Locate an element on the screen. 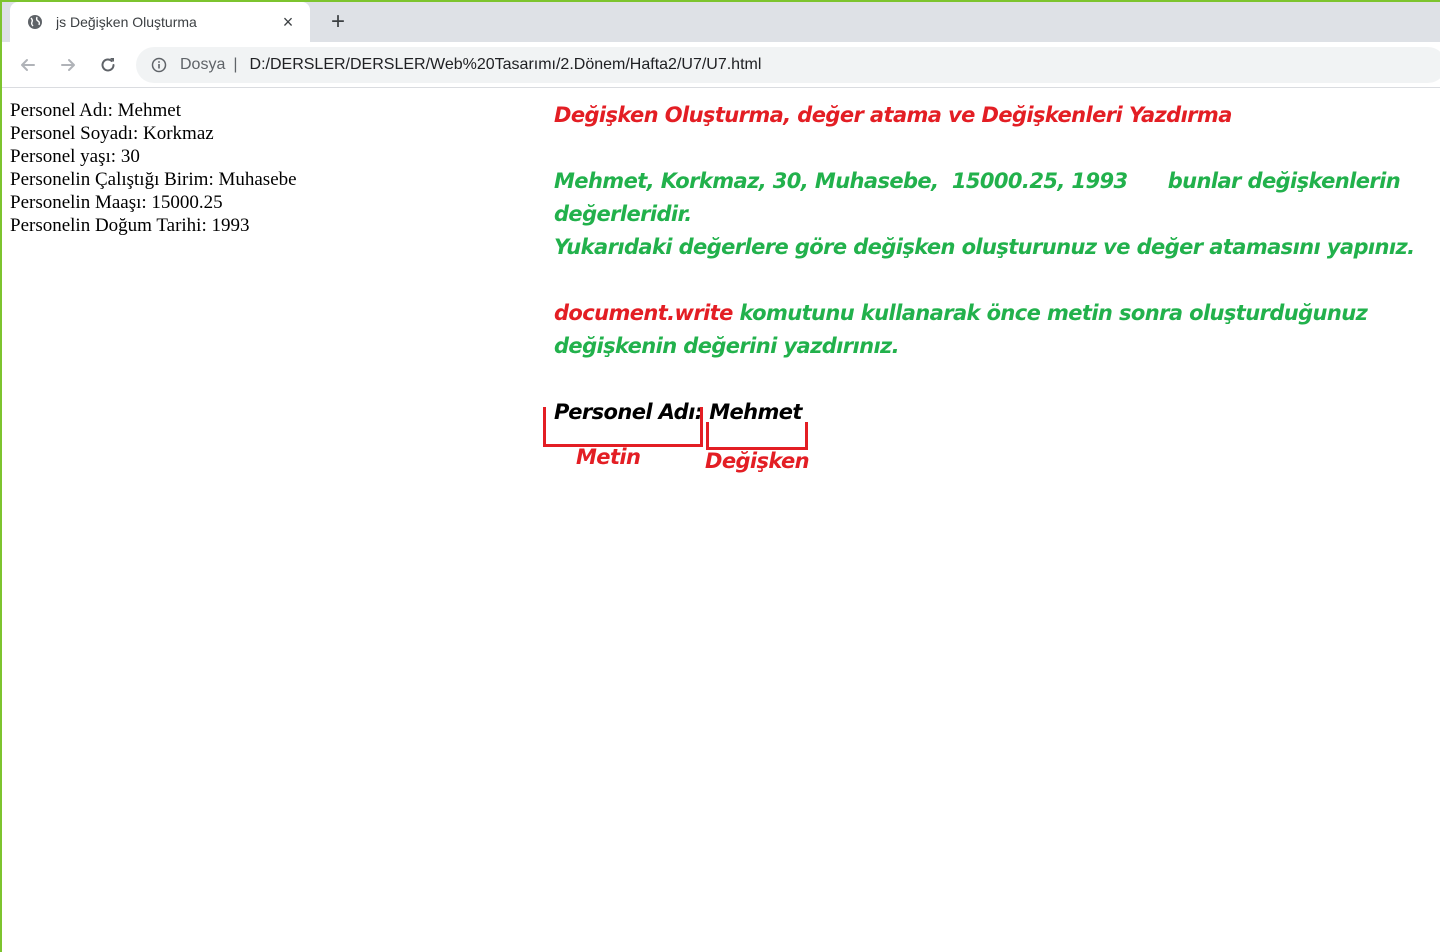 The width and height of the screenshot is (1440, 952). output-line: Personelin Doğum Tarihi: 1993 is located at coordinates (130, 225).